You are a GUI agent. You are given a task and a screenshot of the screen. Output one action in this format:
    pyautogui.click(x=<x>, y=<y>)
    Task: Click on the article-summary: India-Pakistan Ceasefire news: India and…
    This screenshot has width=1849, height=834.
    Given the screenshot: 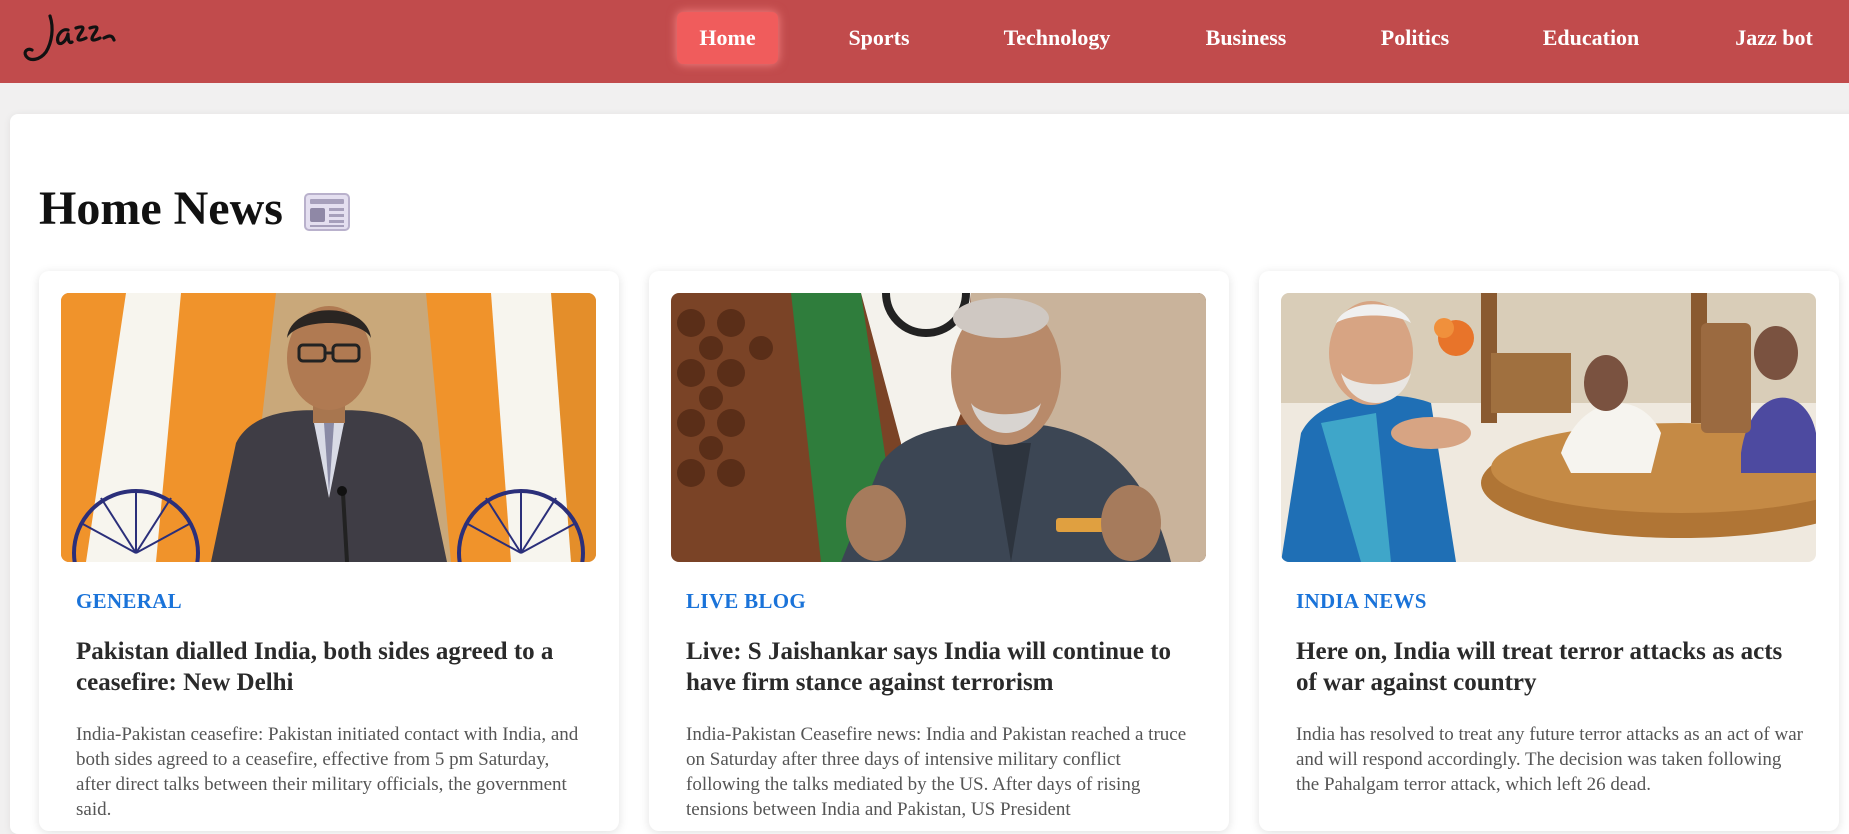 What is the action you would take?
    pyautogui.click(x=936, y=772)
    